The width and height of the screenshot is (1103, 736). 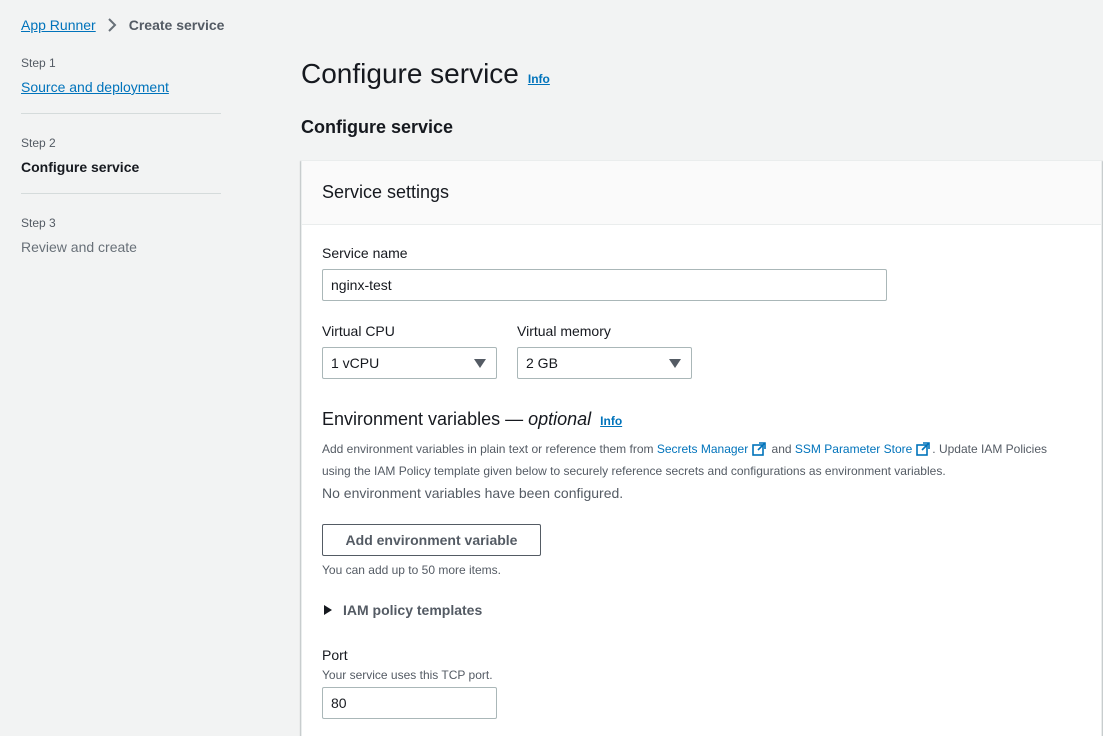 What do you see at coordinates (176, 25) in the screenshot?
I see `breadcrumb-current: Create service` at bounding box center [176, 25].